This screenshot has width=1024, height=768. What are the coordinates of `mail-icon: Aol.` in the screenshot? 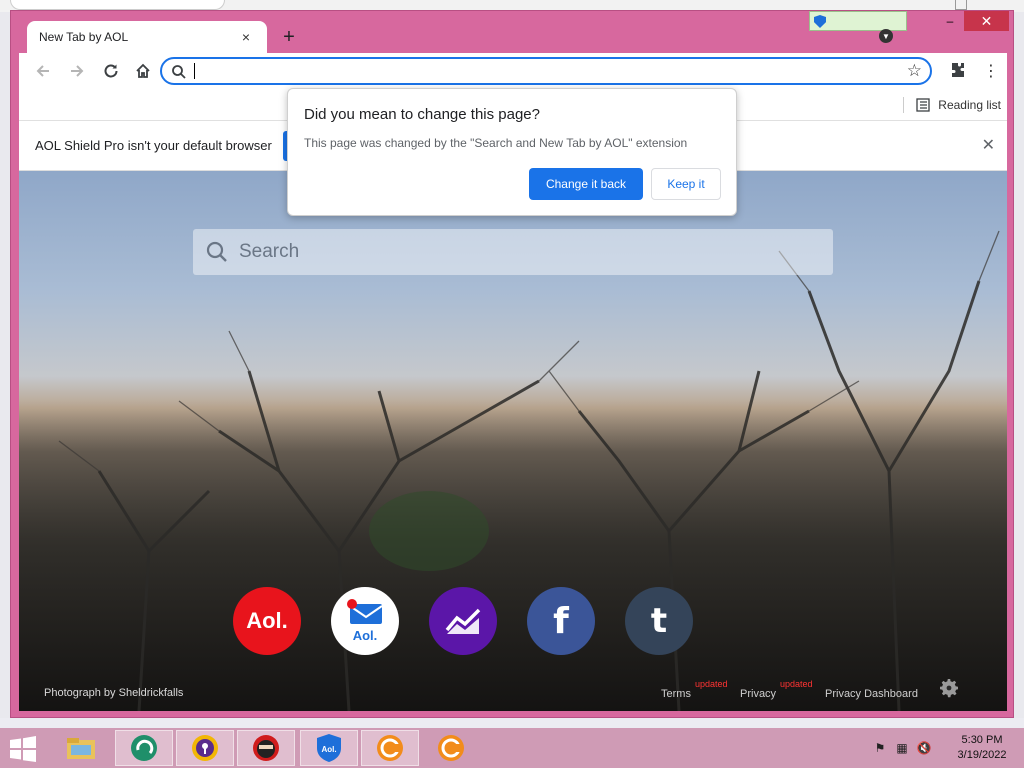 It's located at (365, 621).